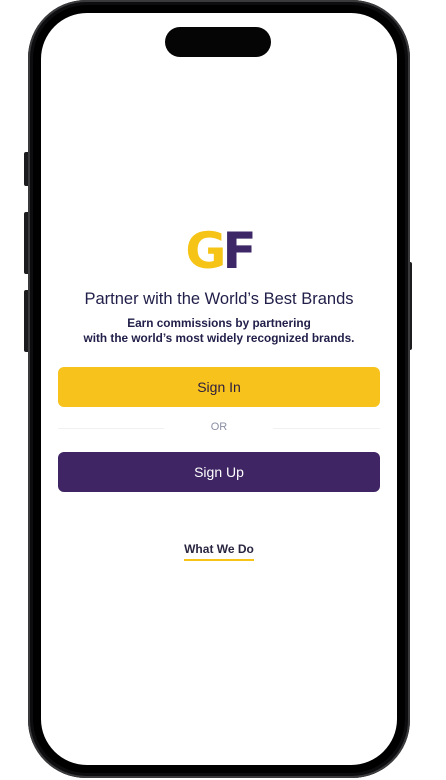  What do you see at coordinates (219, 323) in the screenshot?
I see `subtitle-line-1: Earn commissions by partnering` at bounding box center [219, 323].